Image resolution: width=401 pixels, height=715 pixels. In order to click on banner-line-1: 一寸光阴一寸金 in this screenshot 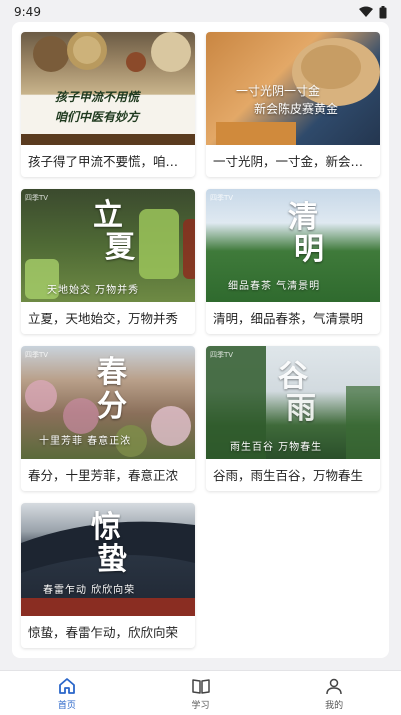, I will do `click(278, 91)`.